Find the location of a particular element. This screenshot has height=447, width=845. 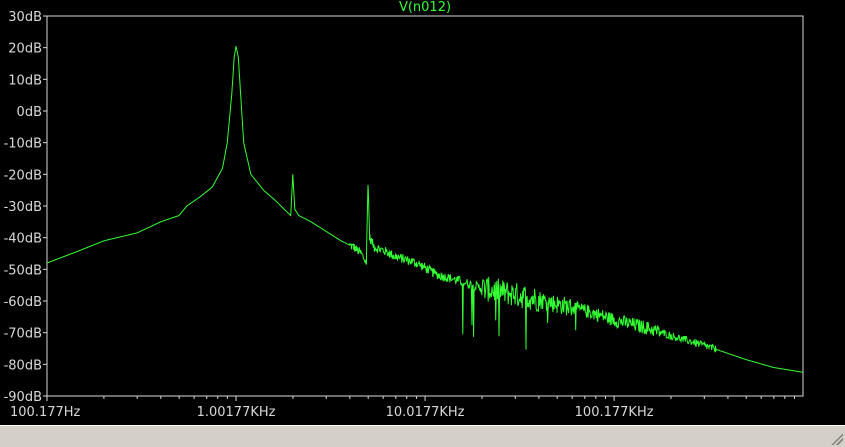

chart-title: V(n012) is located at coordinates (425, 7).